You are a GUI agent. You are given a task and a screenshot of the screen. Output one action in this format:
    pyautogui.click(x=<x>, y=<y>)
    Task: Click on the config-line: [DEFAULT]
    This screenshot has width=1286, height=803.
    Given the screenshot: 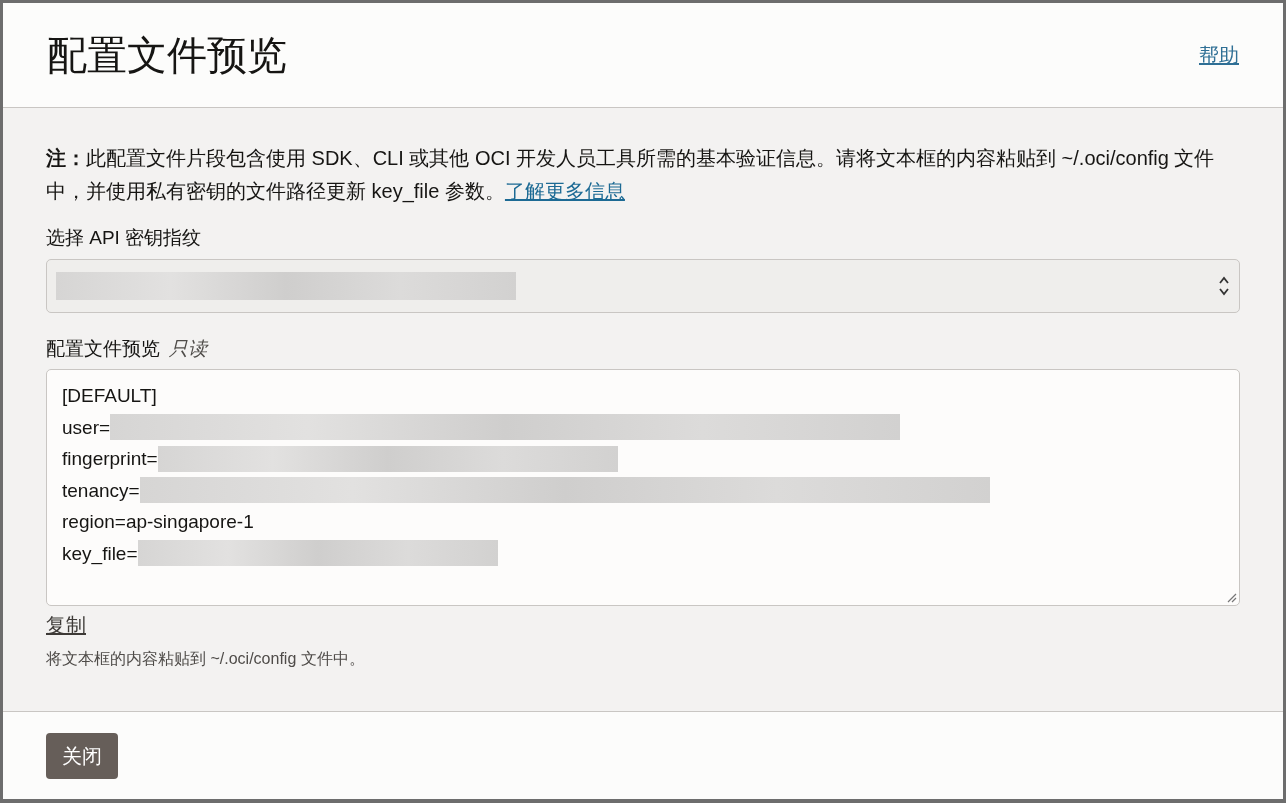 What is the action you would take?
    pyautogui.click(x=109, y=396)
    